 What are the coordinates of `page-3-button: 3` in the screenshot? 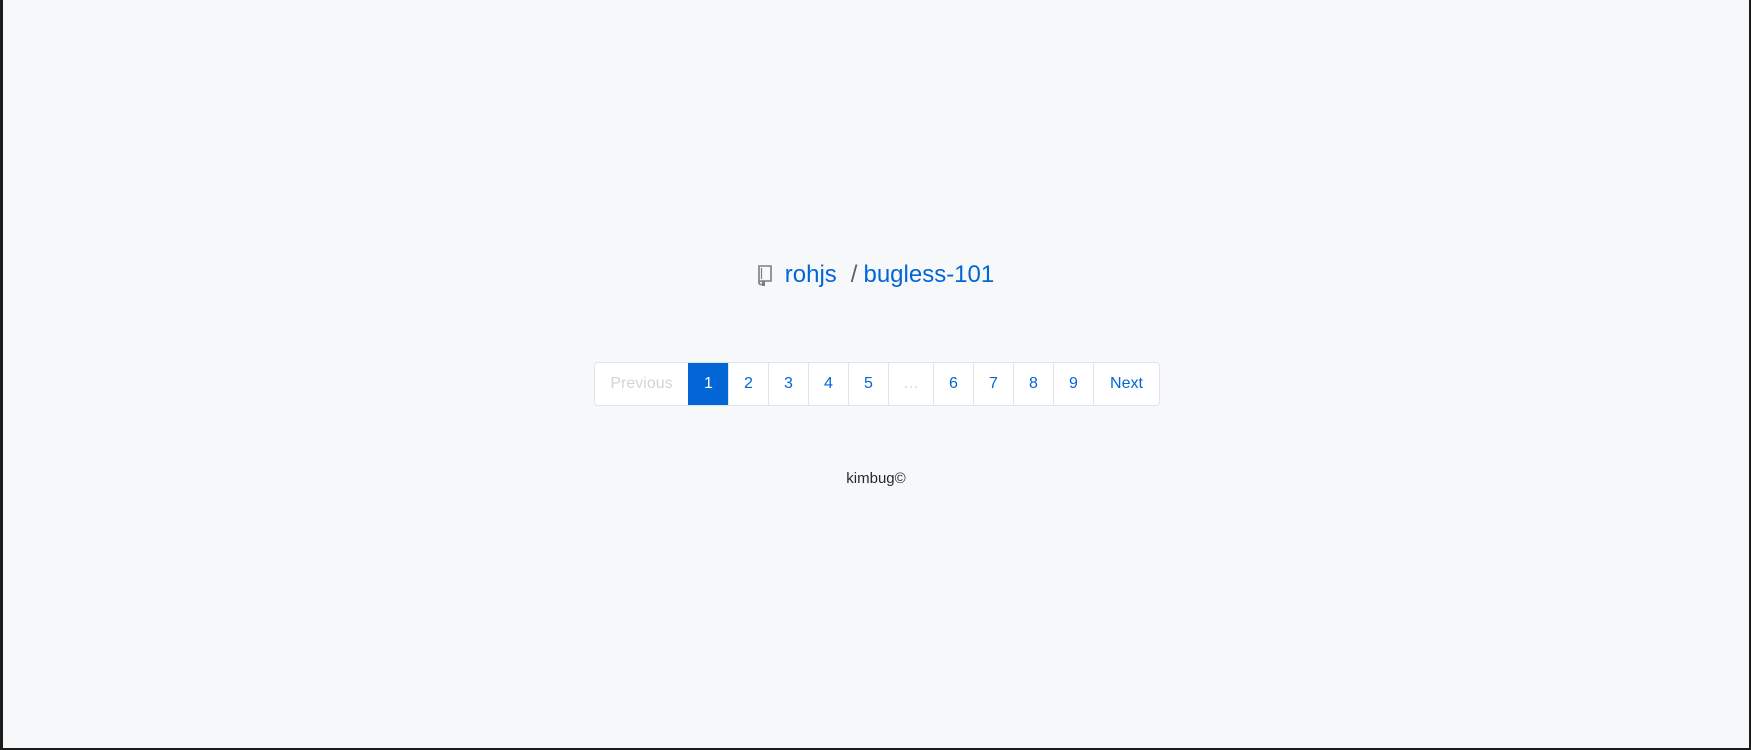 It's located at (788, 384).